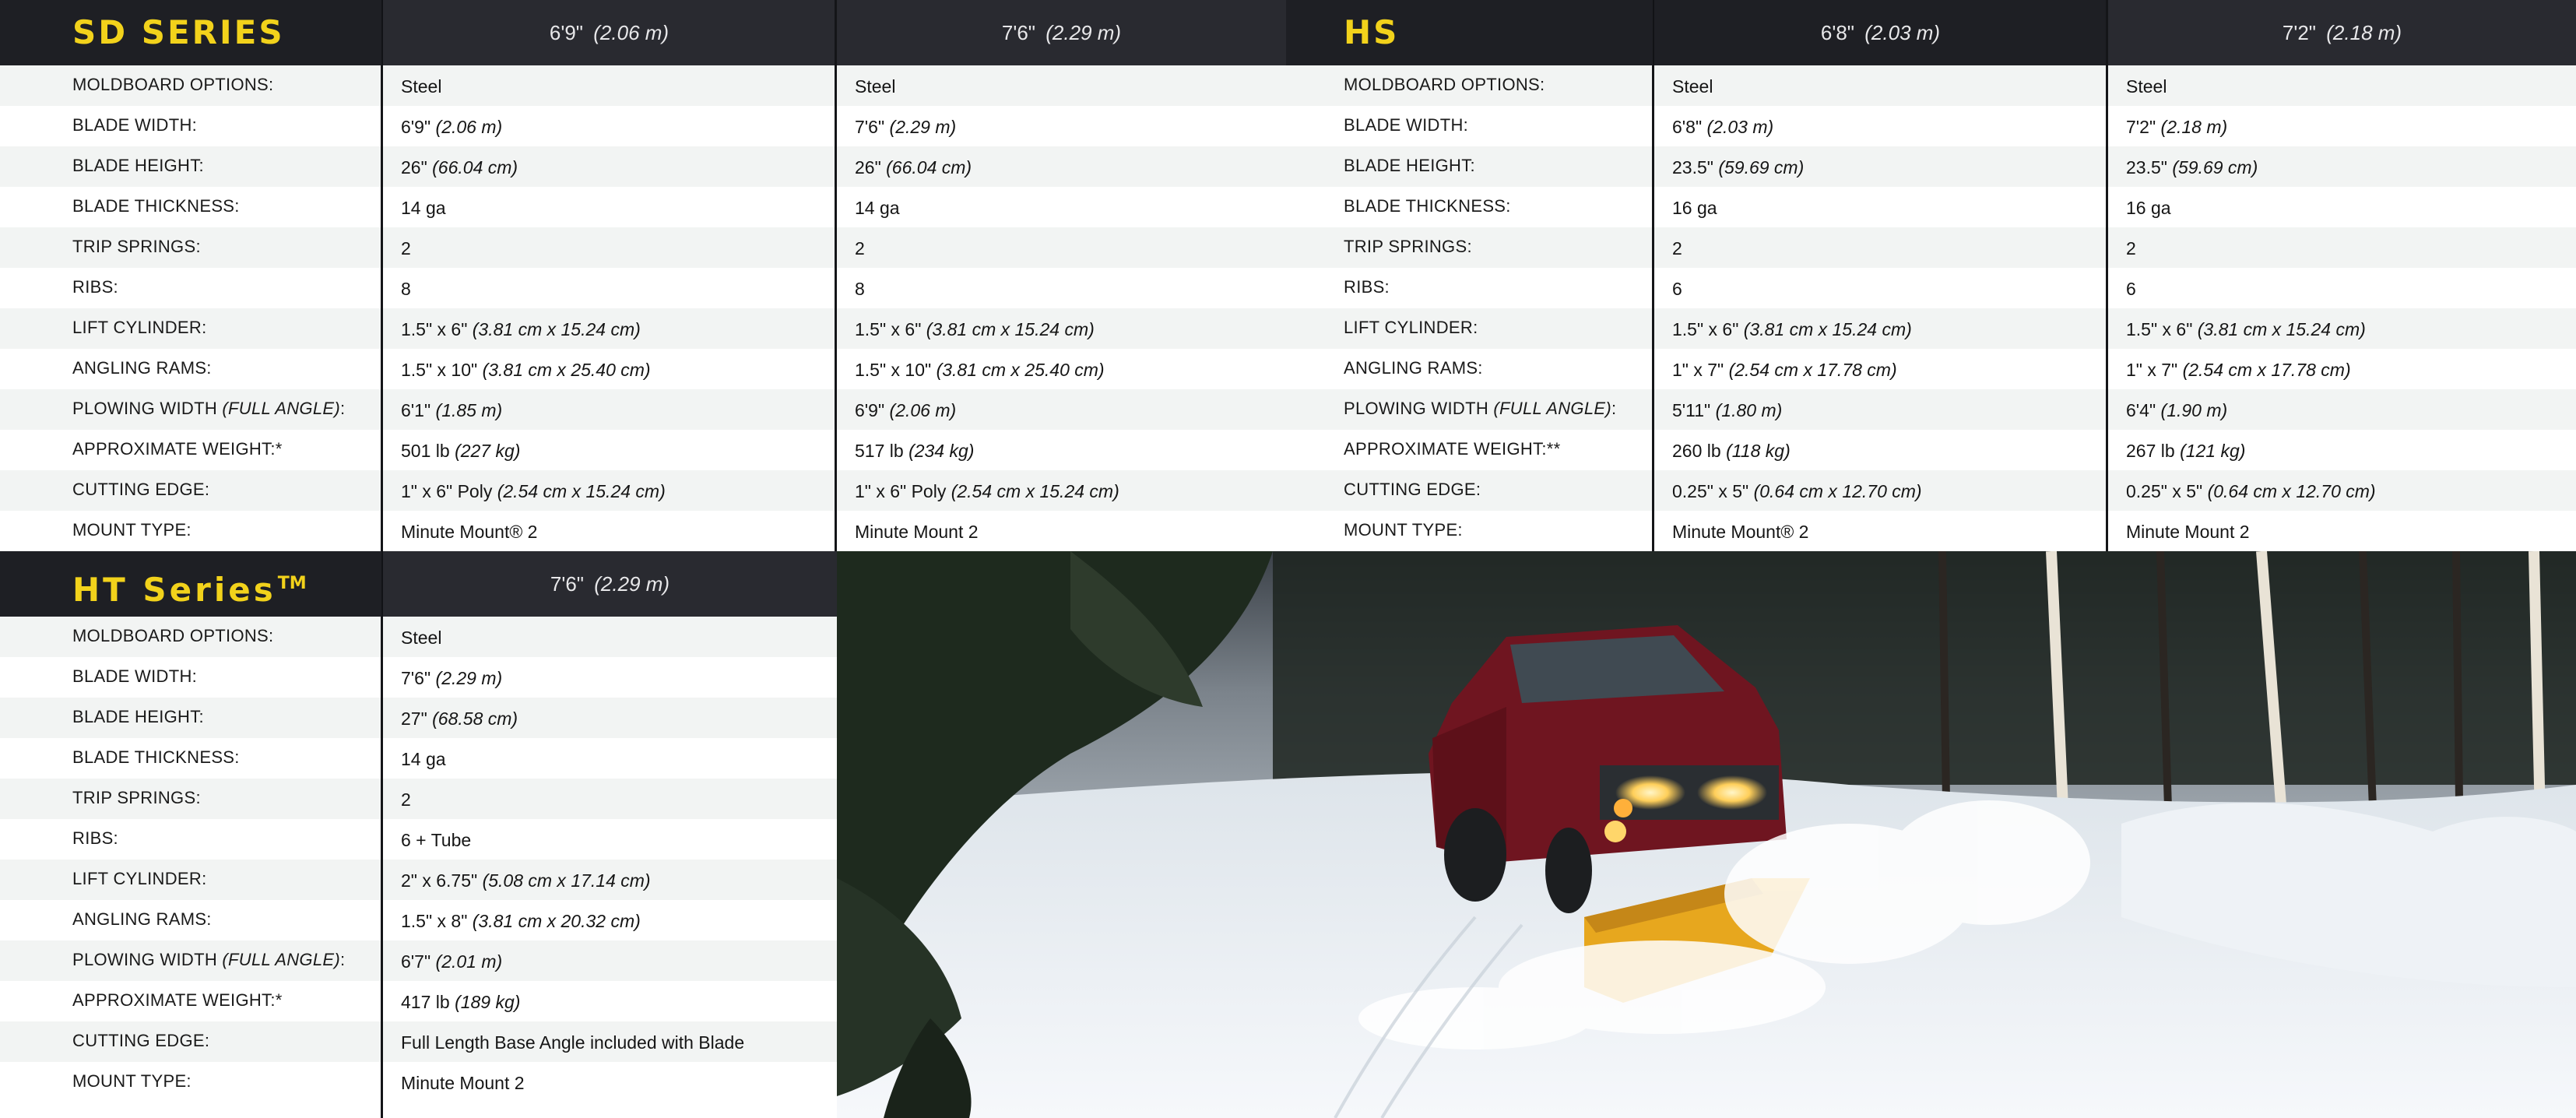 This screenshot has height=1118, width=2576. I want to click on spec-label-text: ANGLING RAMS:, so click(142, 919).